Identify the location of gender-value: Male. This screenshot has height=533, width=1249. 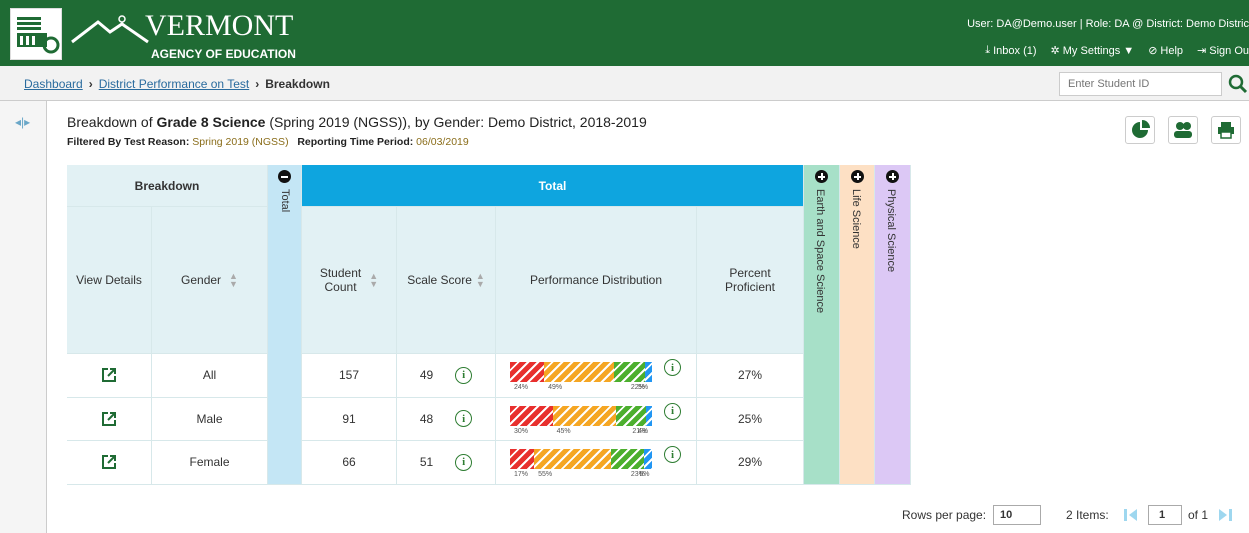
(209, 418).